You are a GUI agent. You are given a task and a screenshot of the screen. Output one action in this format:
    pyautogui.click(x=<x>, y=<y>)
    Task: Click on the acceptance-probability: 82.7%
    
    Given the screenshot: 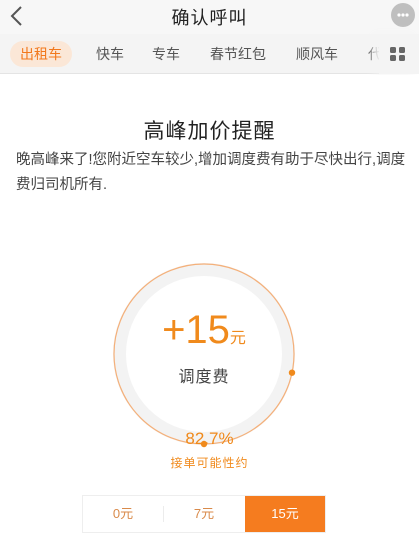 What is the action you would take?
    pyautogui.click(x=209, y=438)
    